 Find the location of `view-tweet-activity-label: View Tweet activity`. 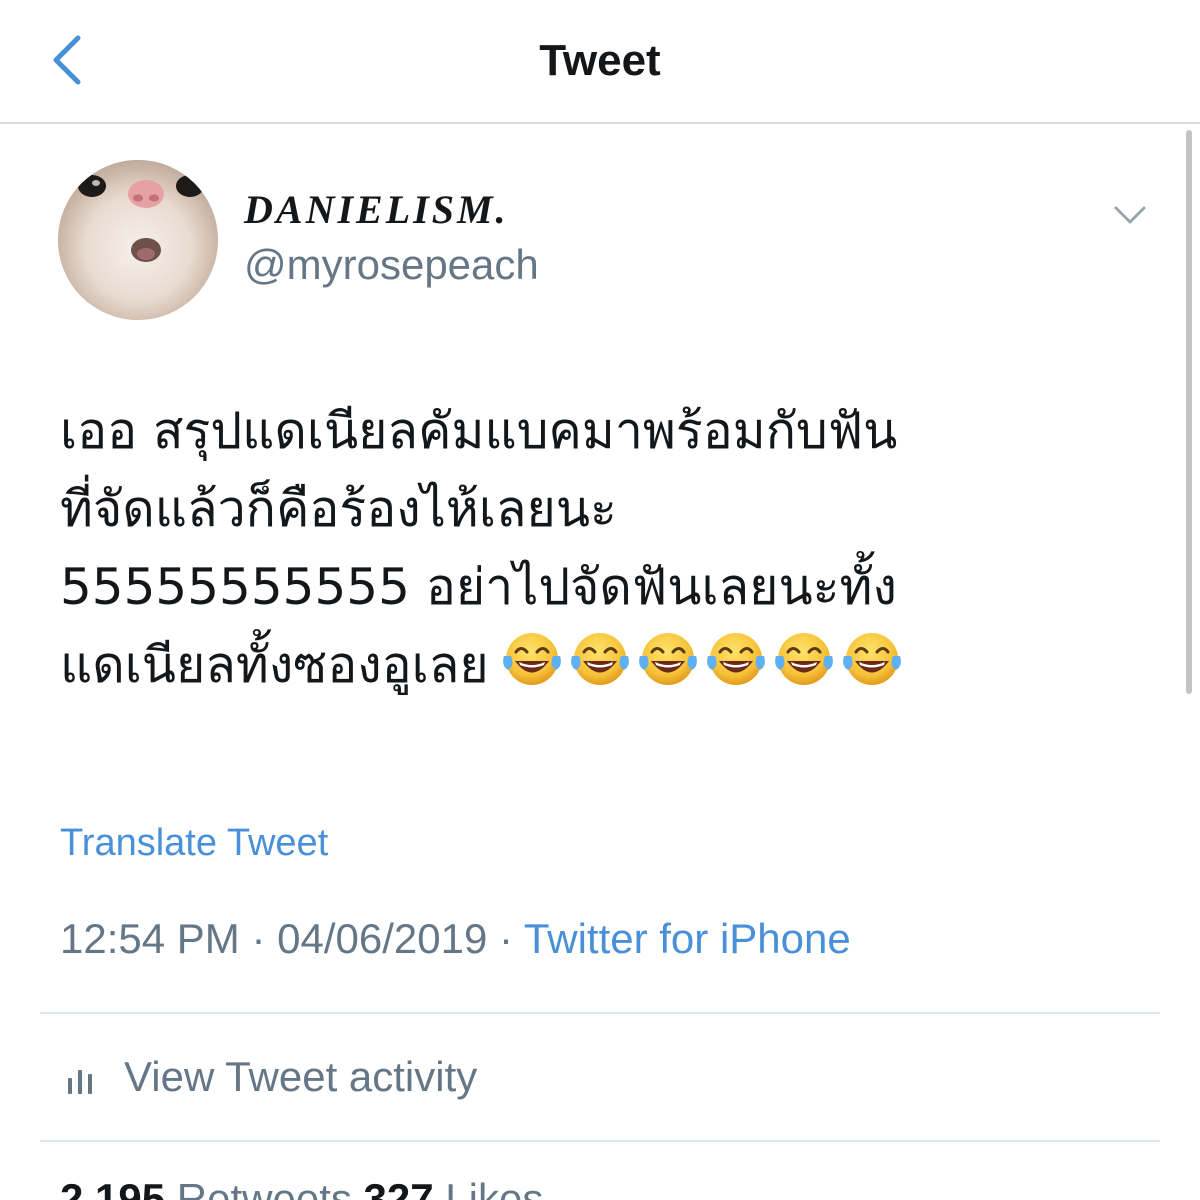

view-tweet-activity-label: View Tweet activity is located at coordinates (301, 1076).